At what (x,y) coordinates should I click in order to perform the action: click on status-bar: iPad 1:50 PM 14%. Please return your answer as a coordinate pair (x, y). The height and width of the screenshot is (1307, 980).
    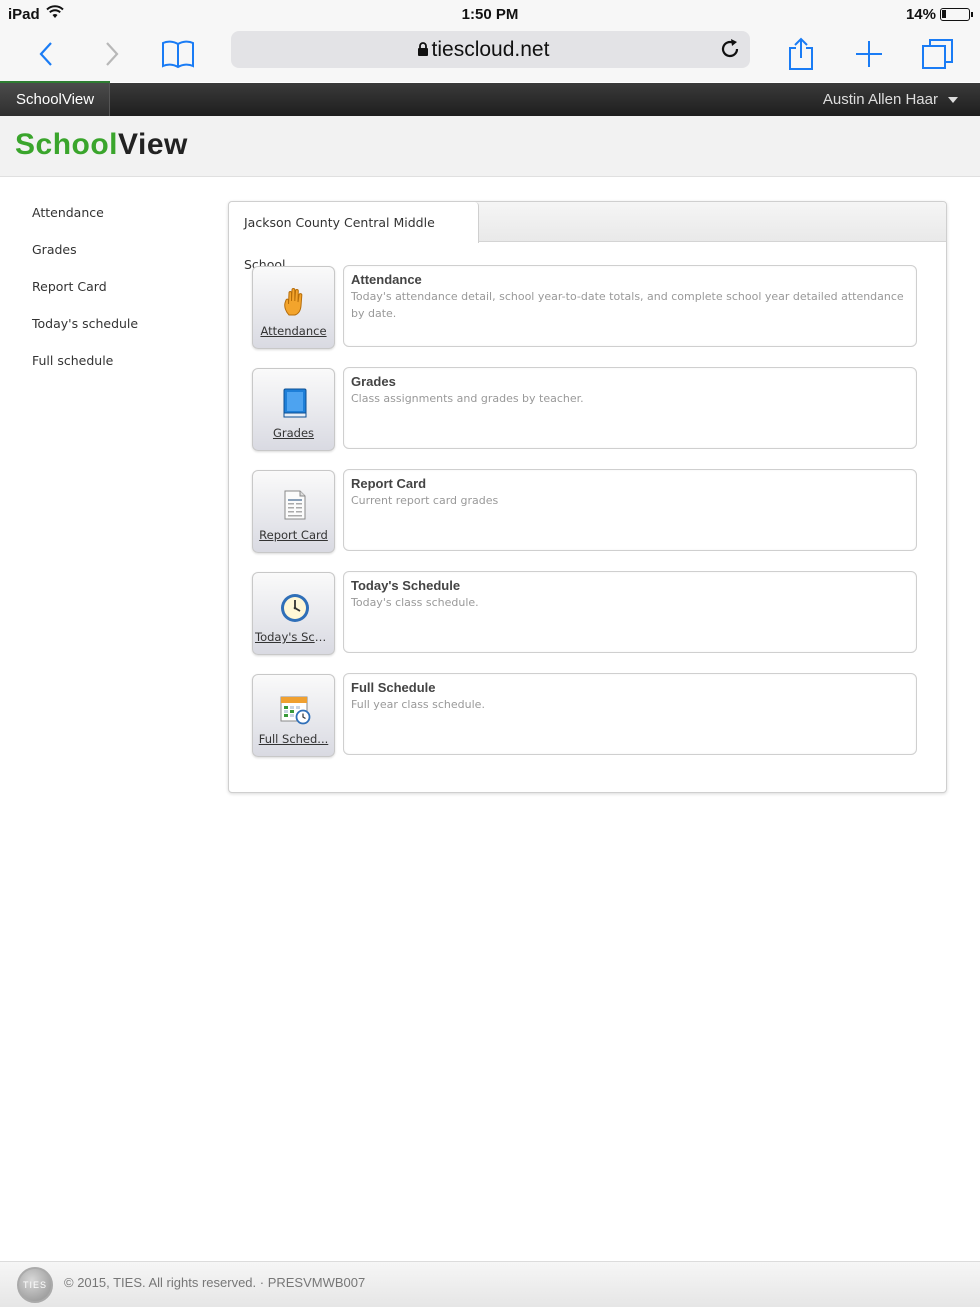
    Looking at the image, I should click on (490, 14).